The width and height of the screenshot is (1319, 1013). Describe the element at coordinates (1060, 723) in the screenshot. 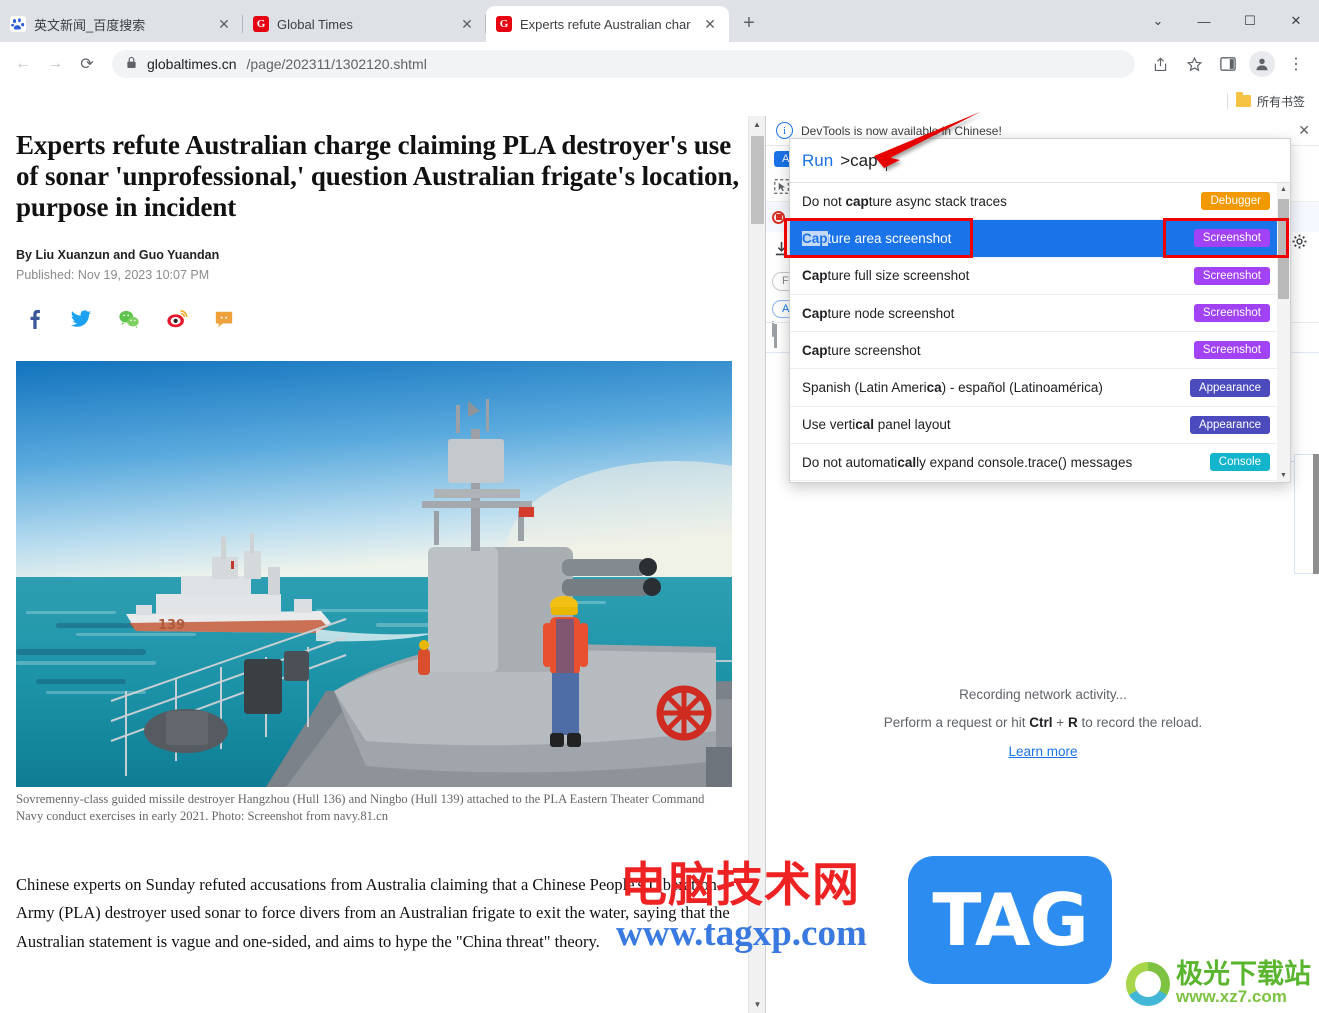

I see `key-plus: +` at that location.